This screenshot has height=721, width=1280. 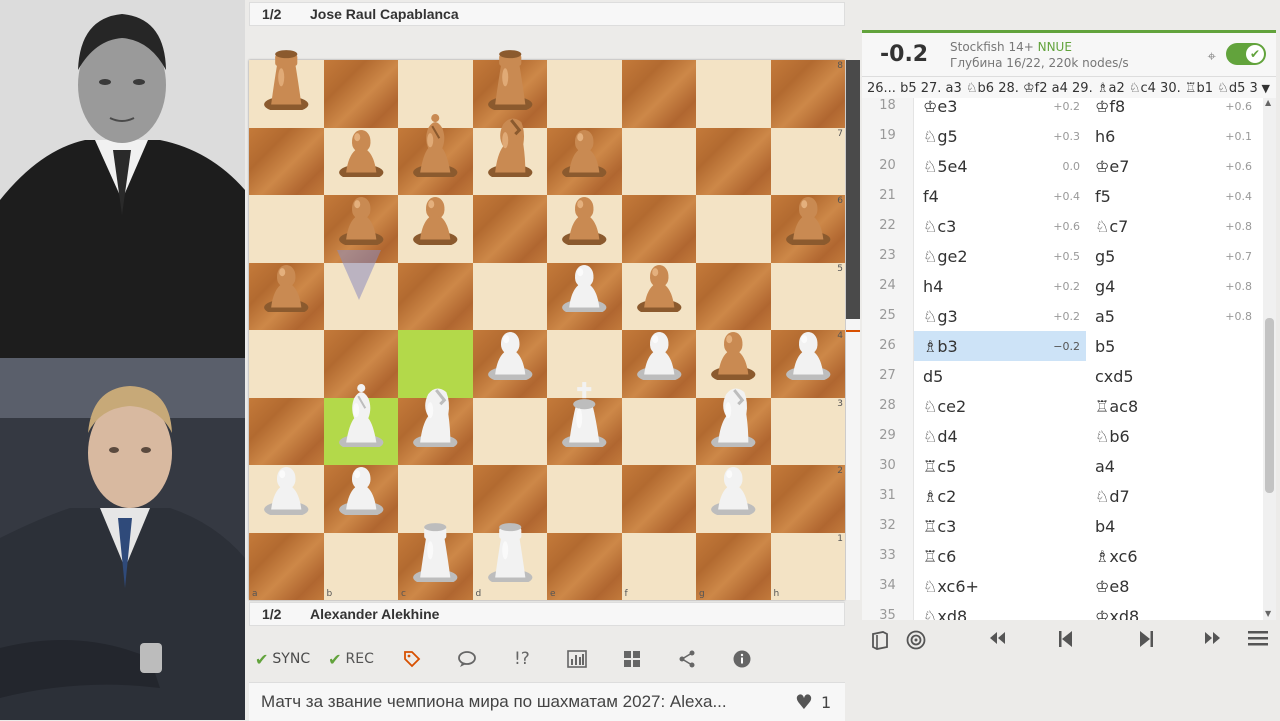 What do you see at coordinates (1000, 526) in the screenshot?
I see `white-move: ♖c3` at bounding box center [1000, 526].